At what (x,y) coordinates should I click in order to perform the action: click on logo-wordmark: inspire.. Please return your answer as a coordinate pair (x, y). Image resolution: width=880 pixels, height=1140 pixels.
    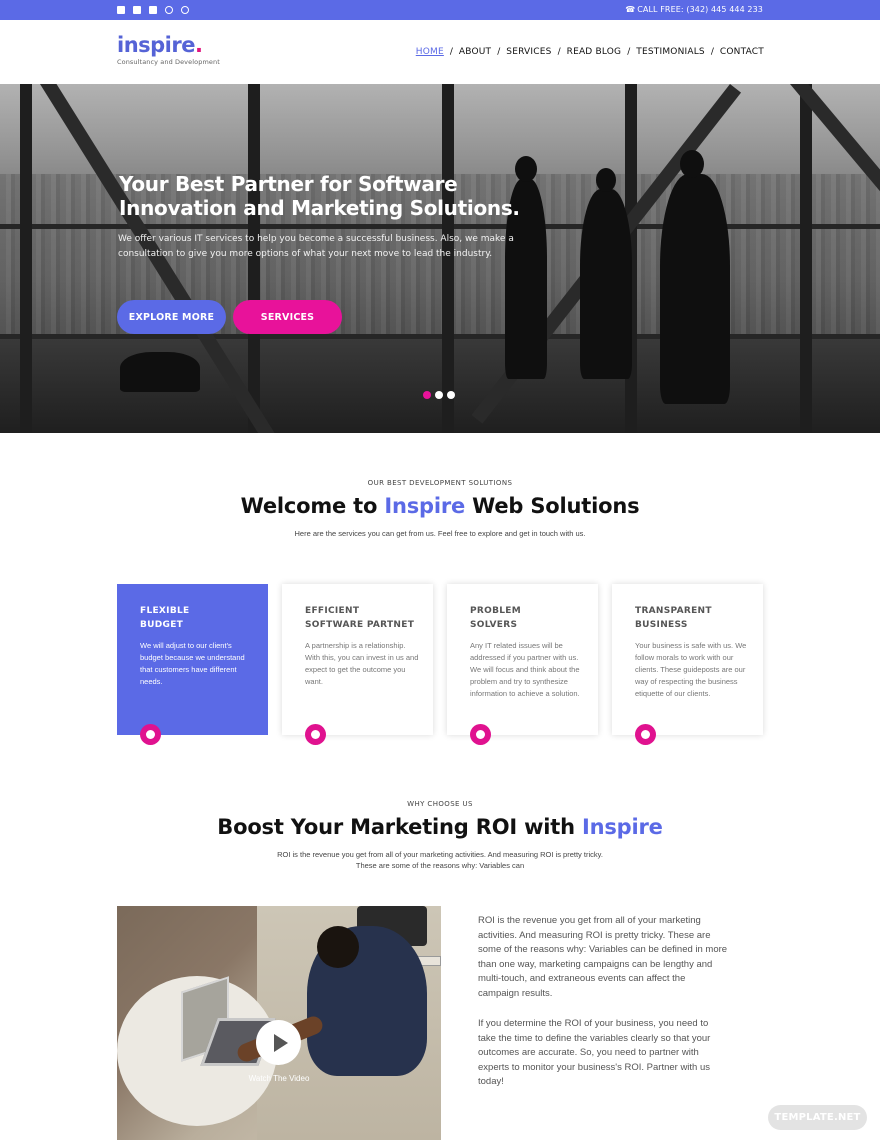
    Looking at the image, I should click on (168, 45).